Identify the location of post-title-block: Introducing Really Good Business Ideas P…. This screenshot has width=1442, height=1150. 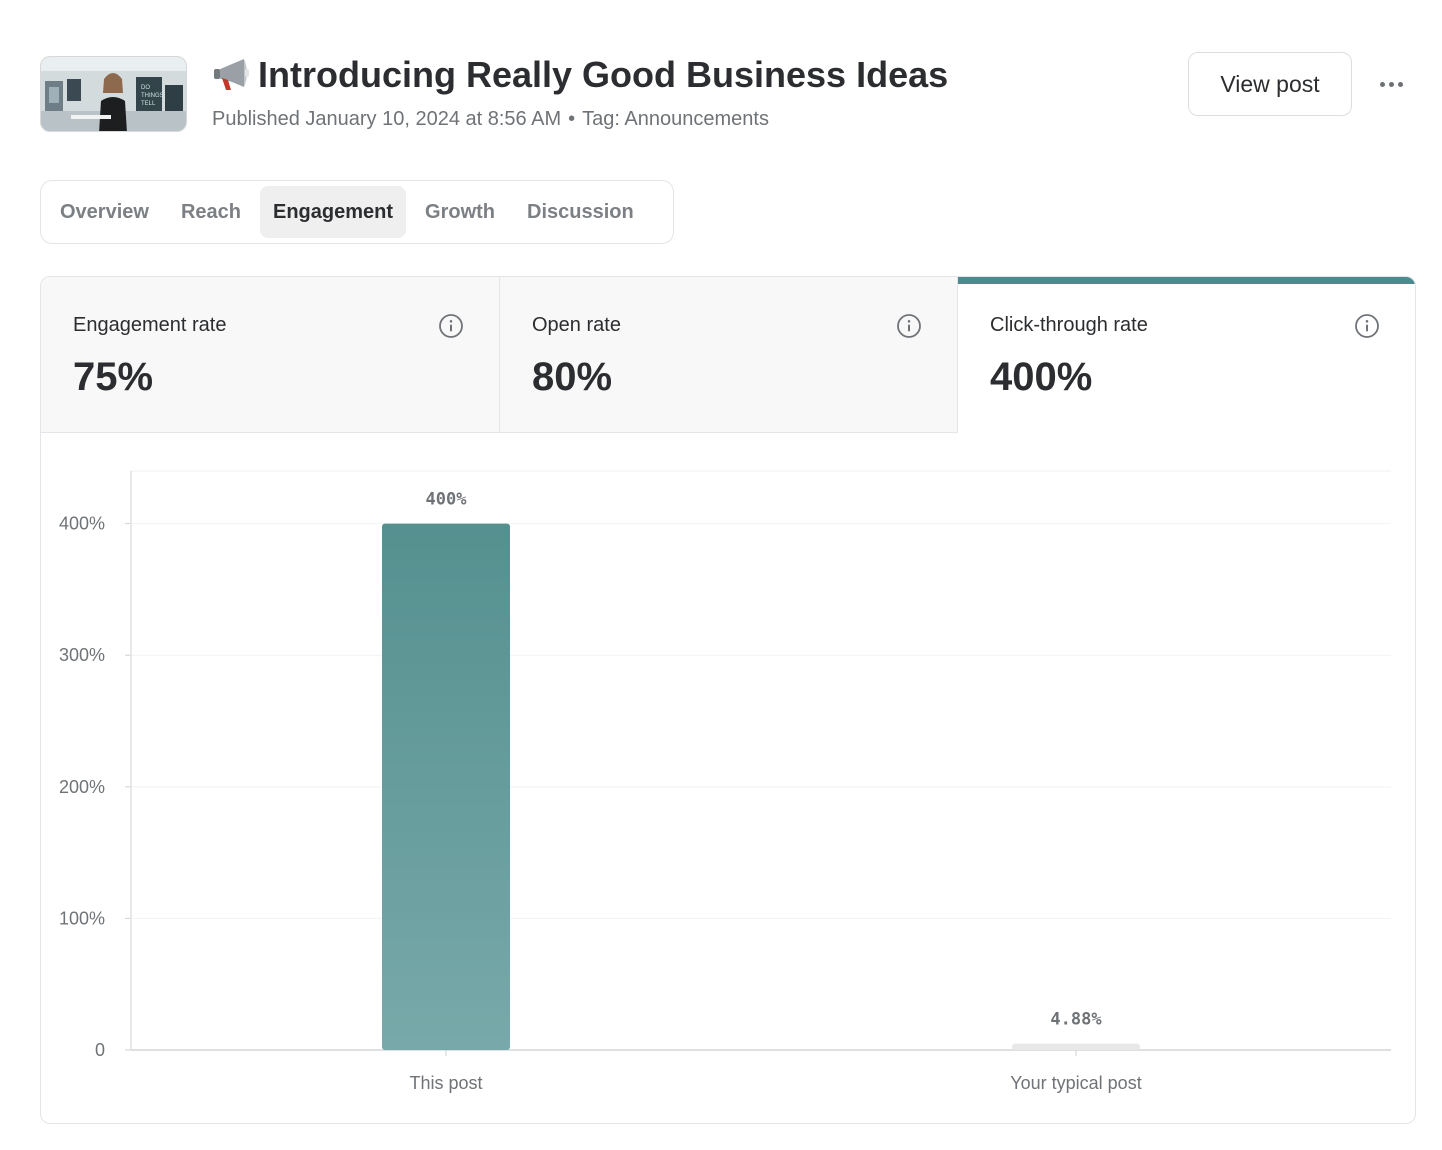
(580, 91).